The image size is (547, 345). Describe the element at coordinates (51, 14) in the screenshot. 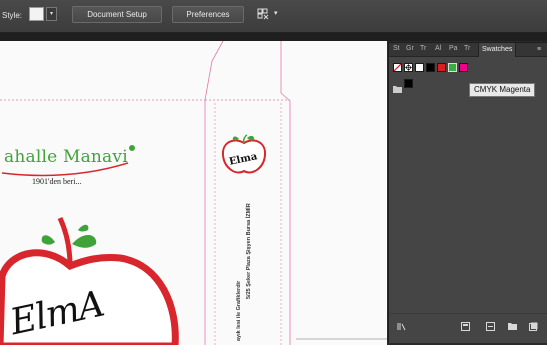

I see `style-dropdown: ▾` at that location.